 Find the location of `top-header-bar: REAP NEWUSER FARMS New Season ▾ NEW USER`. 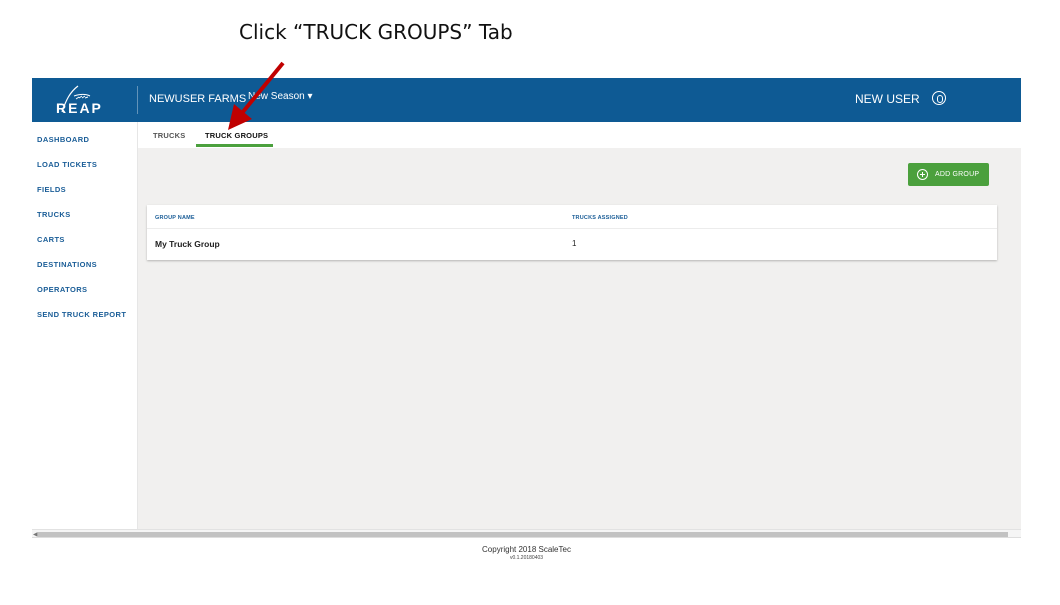

top-header-bar: REAP NEWUSER FARMS New Season ▾ NEW USER is located at coordinates (526, 100).